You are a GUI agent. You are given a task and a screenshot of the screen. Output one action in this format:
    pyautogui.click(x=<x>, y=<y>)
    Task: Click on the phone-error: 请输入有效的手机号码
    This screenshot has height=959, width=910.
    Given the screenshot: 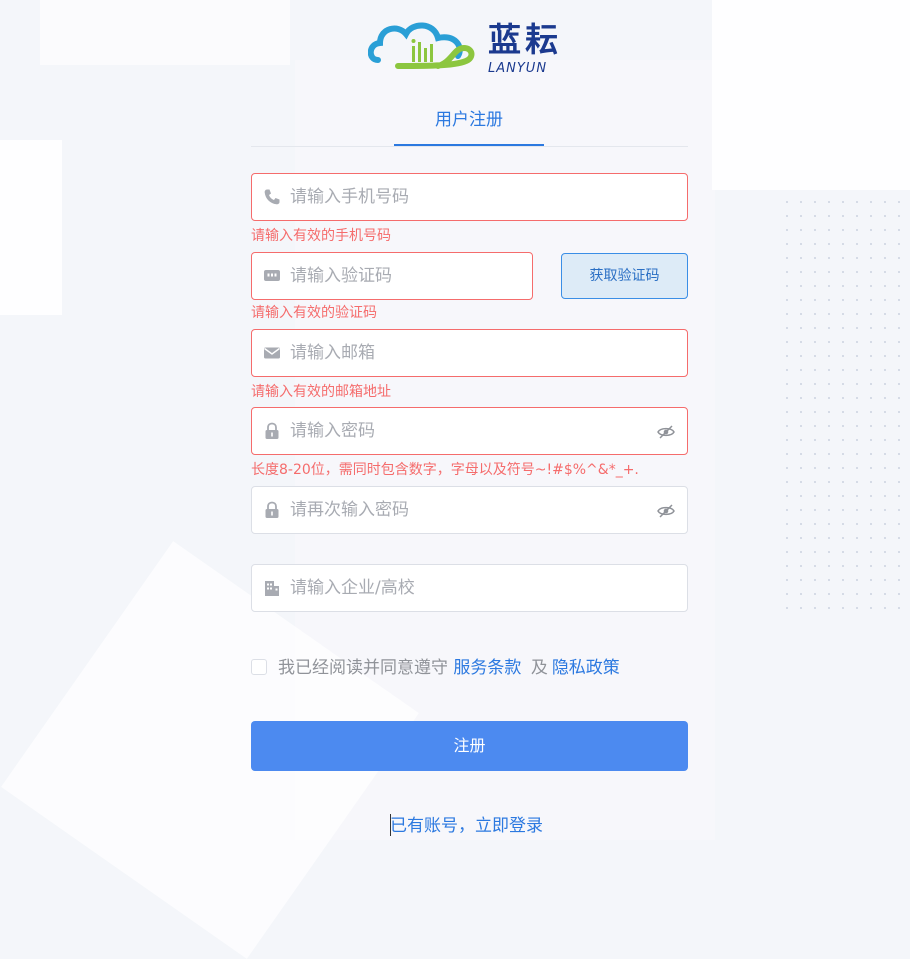 What is the action you would take?
    pyautogui.click(x=321, y=236)
    